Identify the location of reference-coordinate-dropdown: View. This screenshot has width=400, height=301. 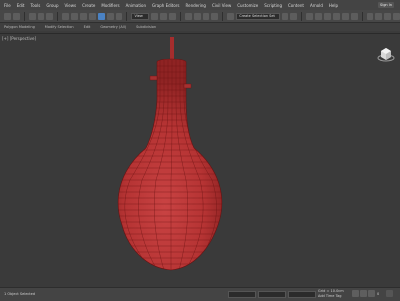
(140, 16).